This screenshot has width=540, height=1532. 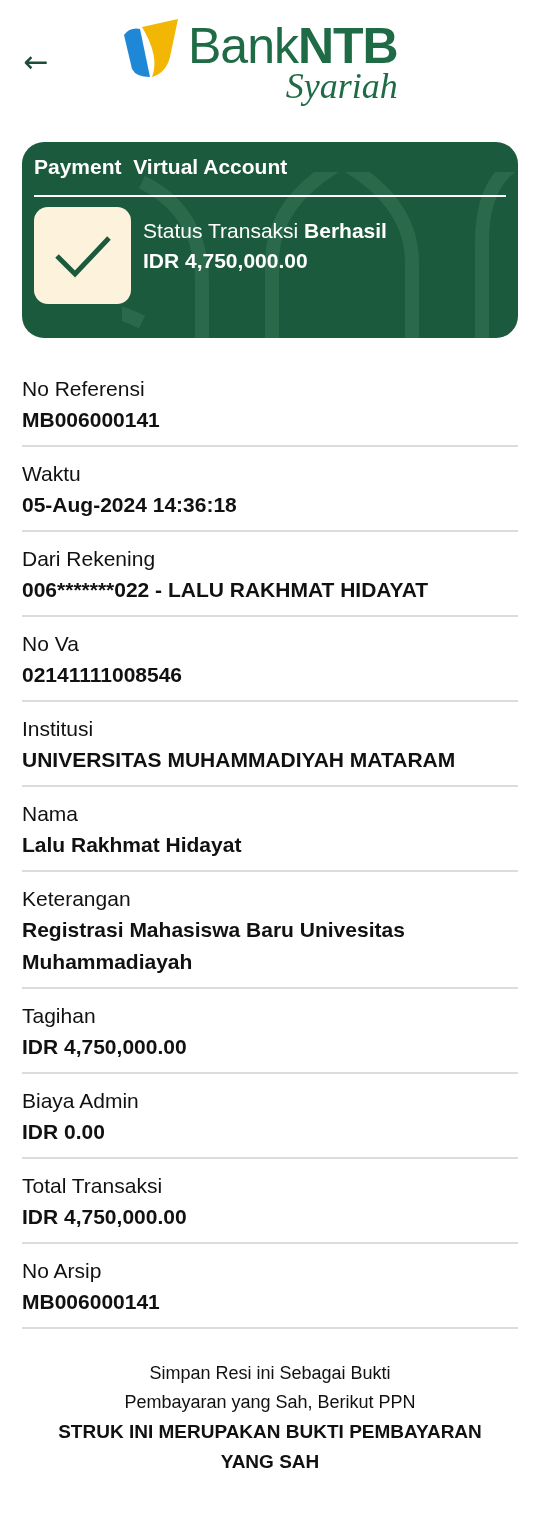 What do you see at coordinates (51, 644) in the screenshot?
I see `detail-label: No Va` at bounding box center [51, 644].